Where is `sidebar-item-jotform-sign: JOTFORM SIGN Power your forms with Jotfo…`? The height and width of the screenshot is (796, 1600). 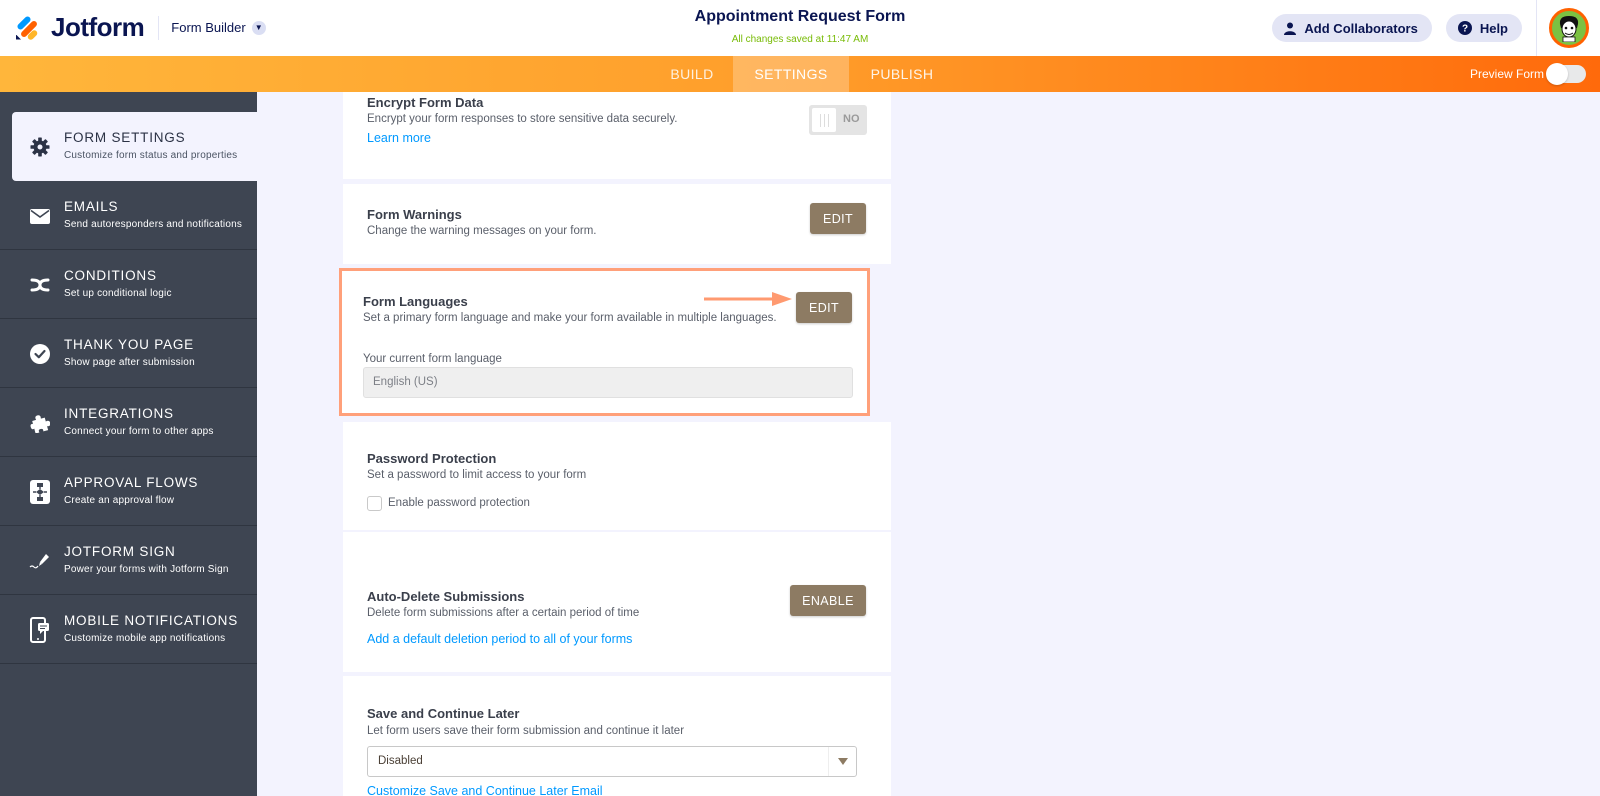 sidebar-item-jotform-sign: JOTFORM SIGN Power your forms with Jotfo… is located at coordinates (128, 560).